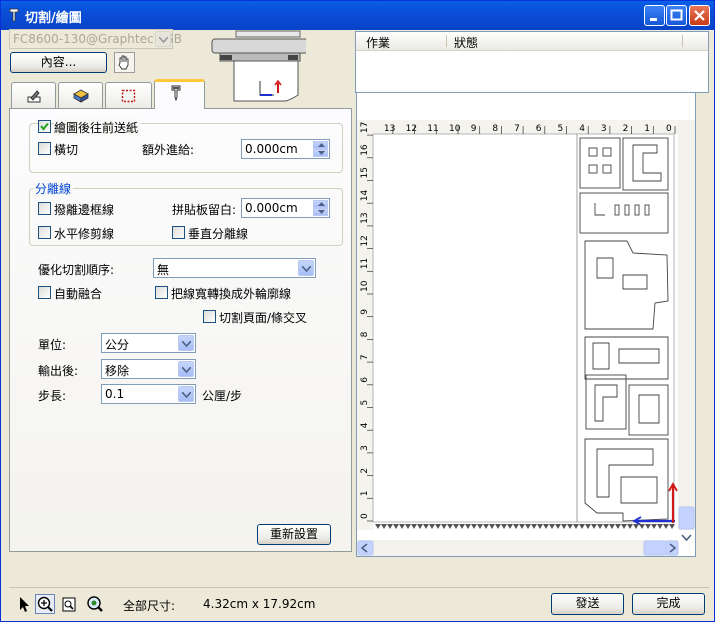 This screenshot has height=622, width=715. I want to click on step-select: 0.1, so click(148, 394).